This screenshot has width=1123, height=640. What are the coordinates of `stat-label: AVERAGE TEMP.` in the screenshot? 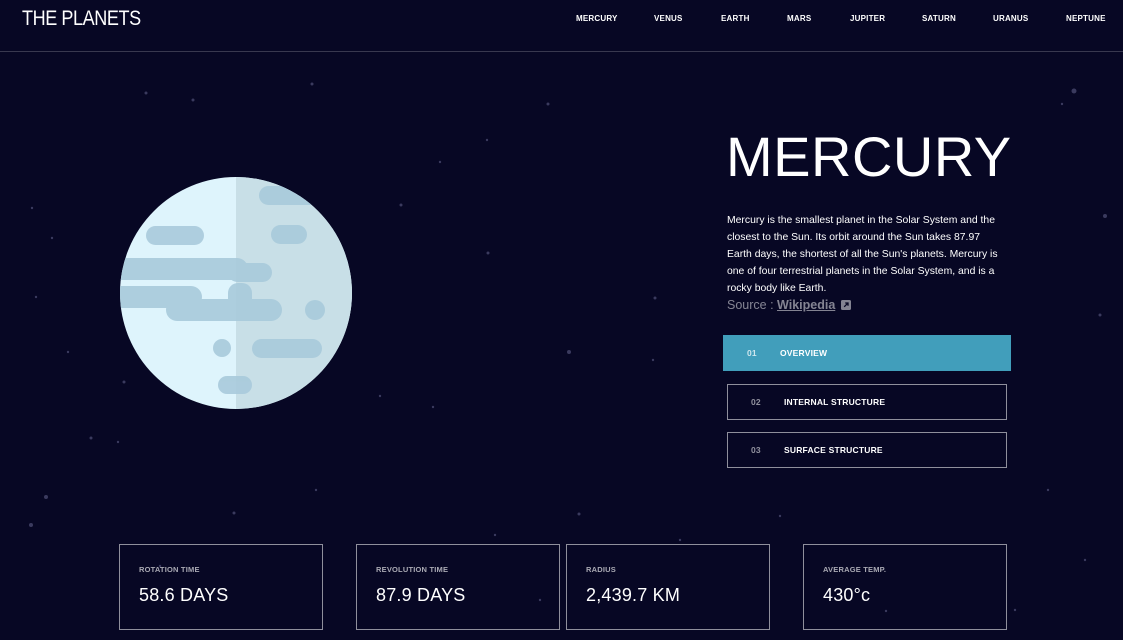 It's located at (855, 569).